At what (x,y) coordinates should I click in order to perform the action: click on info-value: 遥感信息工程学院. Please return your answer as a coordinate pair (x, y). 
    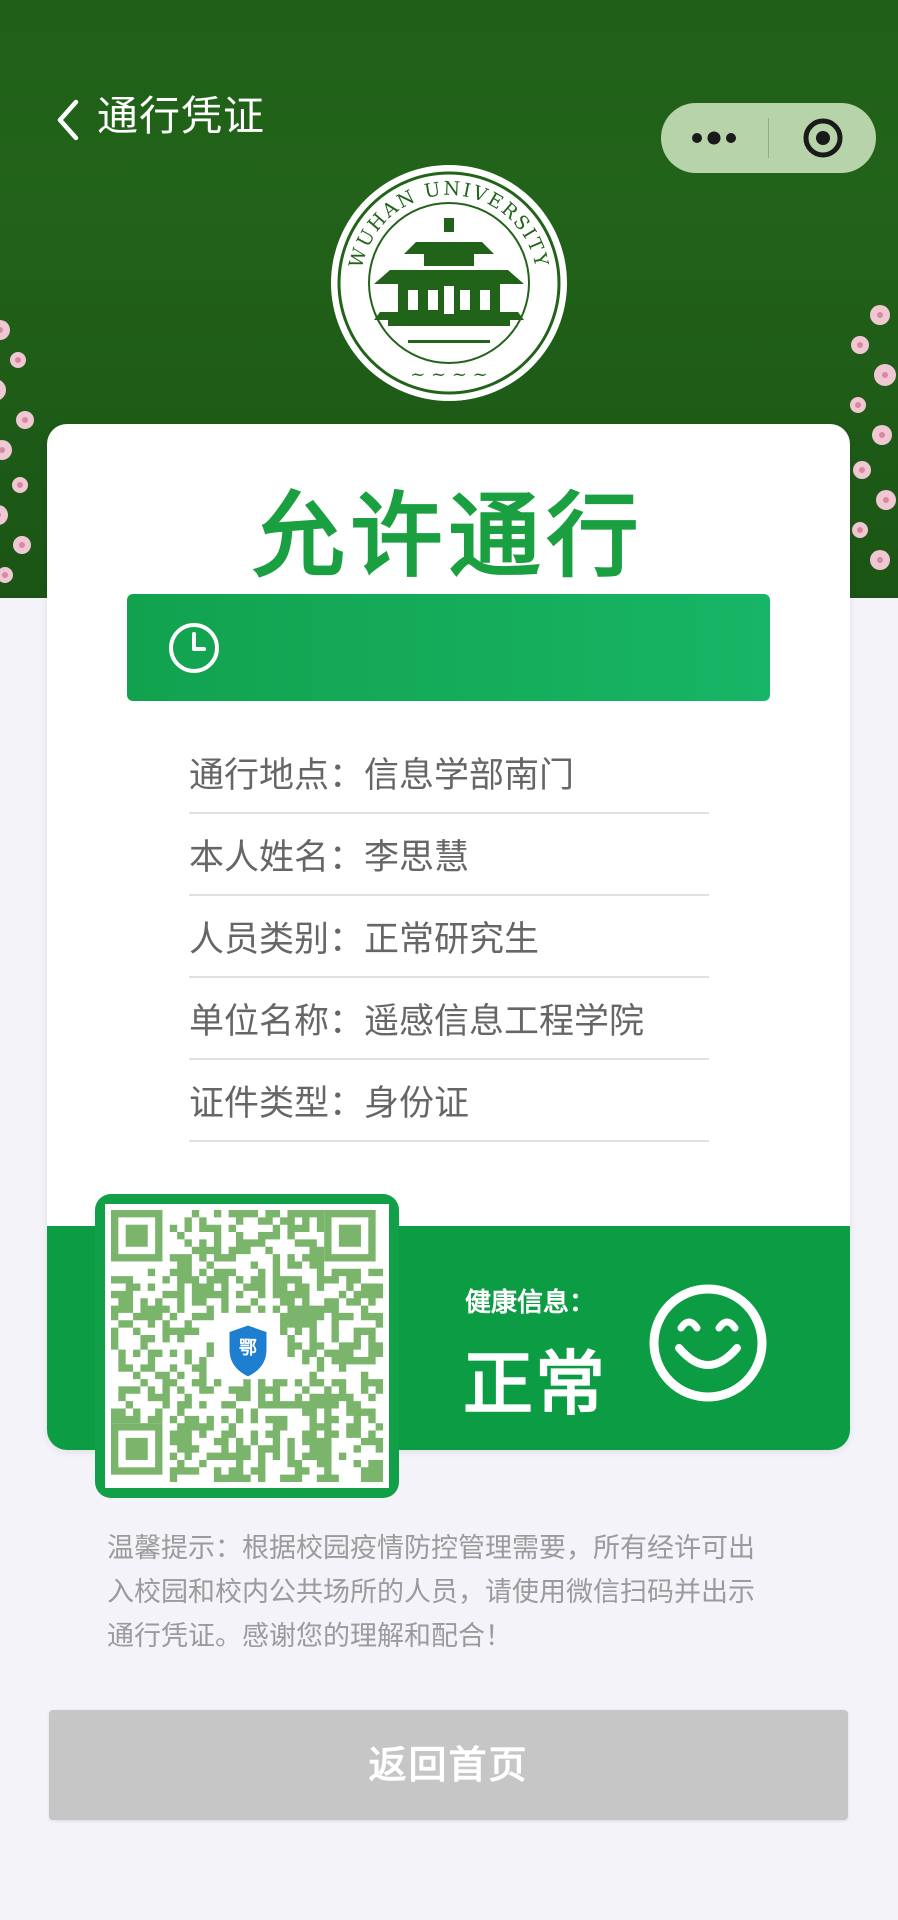
    Looking at the image, I should click on (504, 1021).